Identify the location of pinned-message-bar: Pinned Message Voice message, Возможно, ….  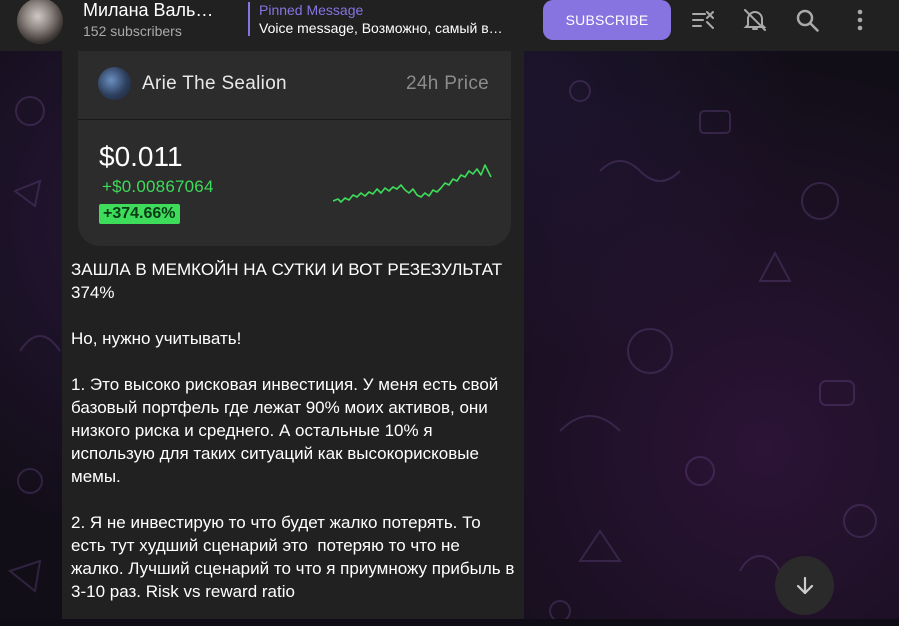
(383, 19).